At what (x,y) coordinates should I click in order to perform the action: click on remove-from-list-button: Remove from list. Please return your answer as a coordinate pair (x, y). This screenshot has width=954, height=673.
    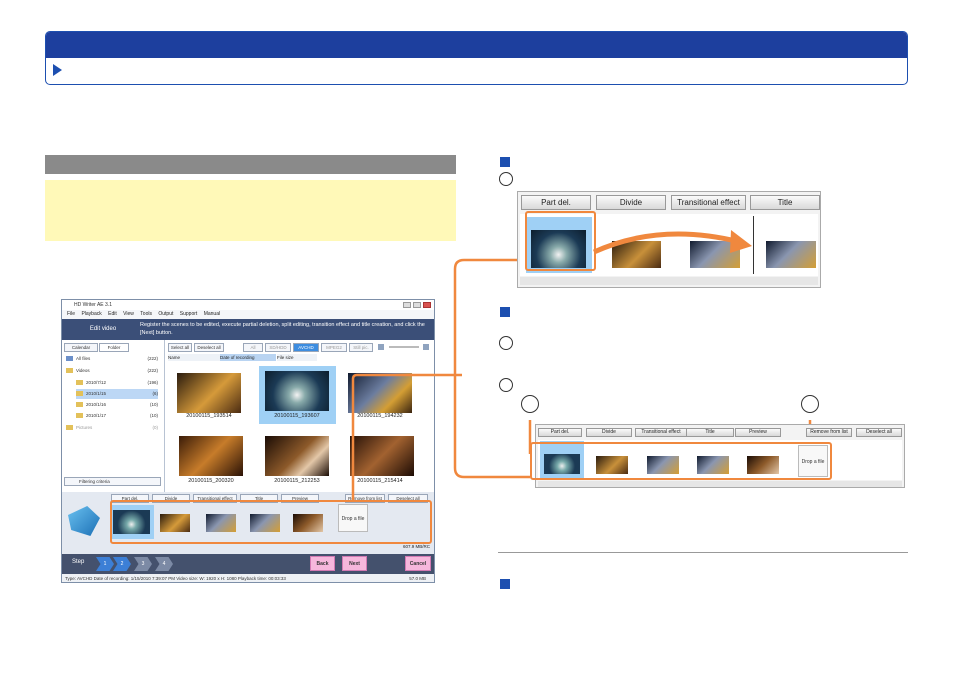
    Looking at the image, I should click on (829, 432).